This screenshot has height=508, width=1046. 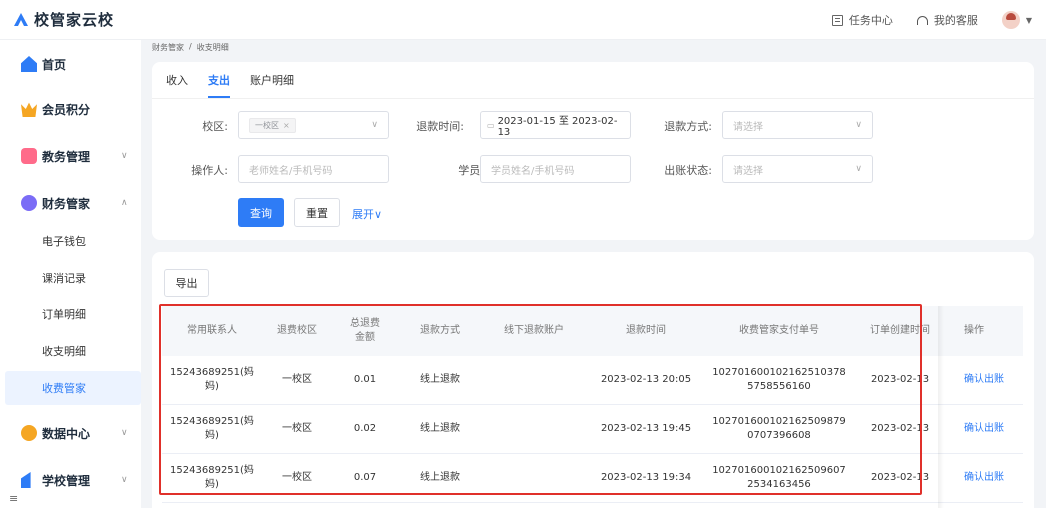 What do you see at coordinates (13, 498) in the screenshot?
I see `menu-fold-icon: ≡` at bounding box center [13, 498].